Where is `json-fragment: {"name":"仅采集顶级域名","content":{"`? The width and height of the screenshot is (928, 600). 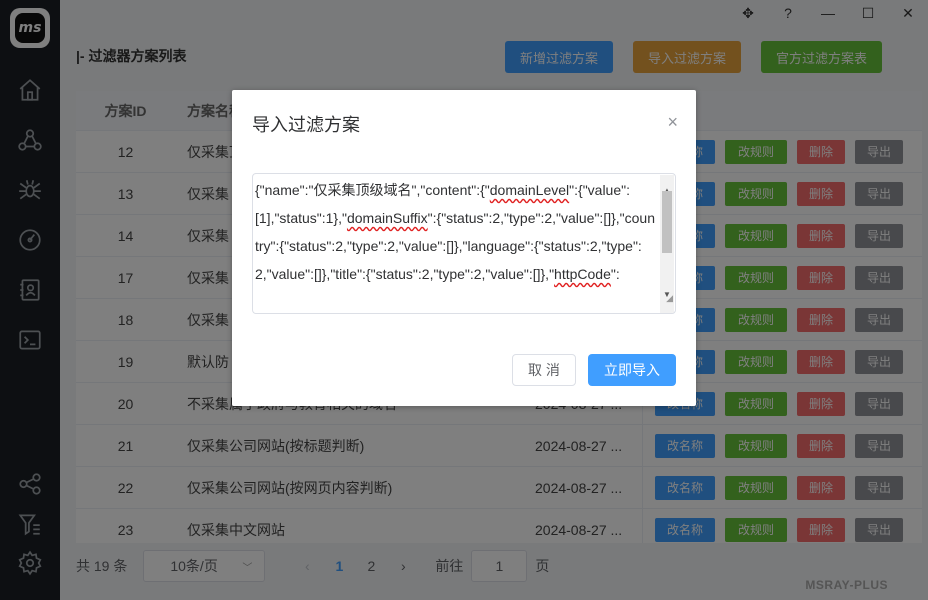 json-fragment: {"name":"仅采集顶级域名","content":{" is located at coordinates (372, 190).